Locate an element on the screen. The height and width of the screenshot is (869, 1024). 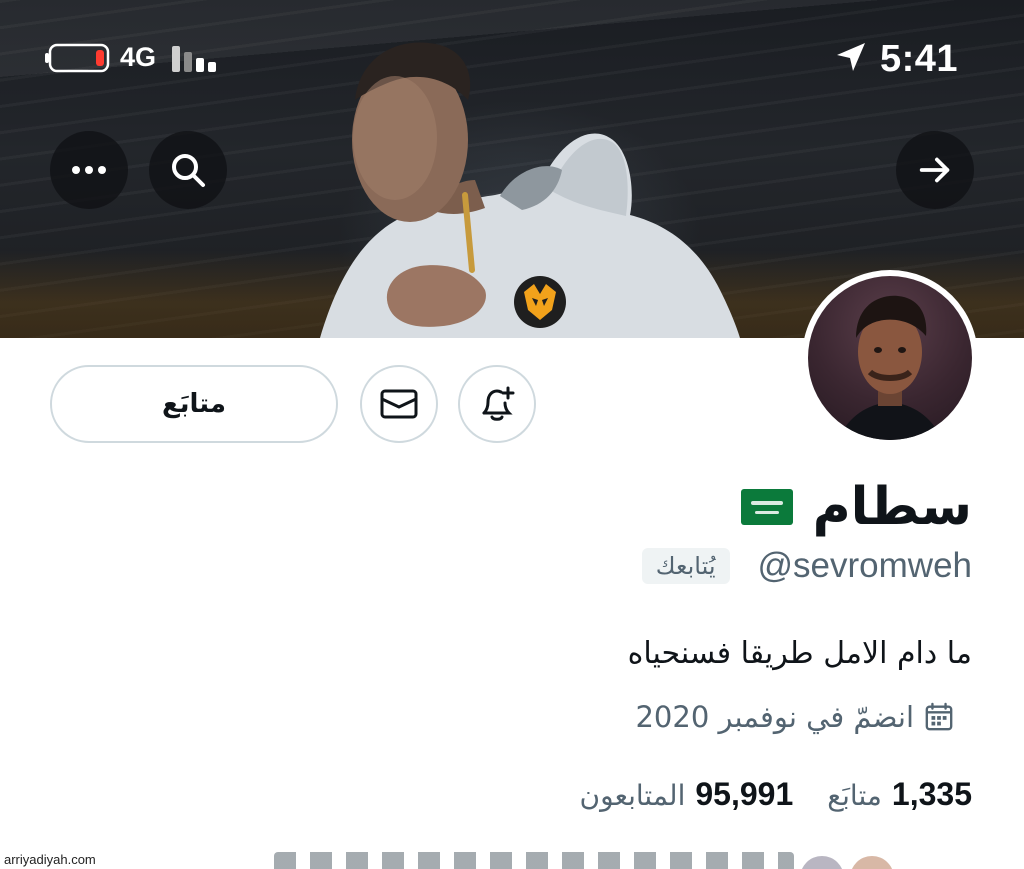
network-type: 4G is located at coordinates (138, 57).